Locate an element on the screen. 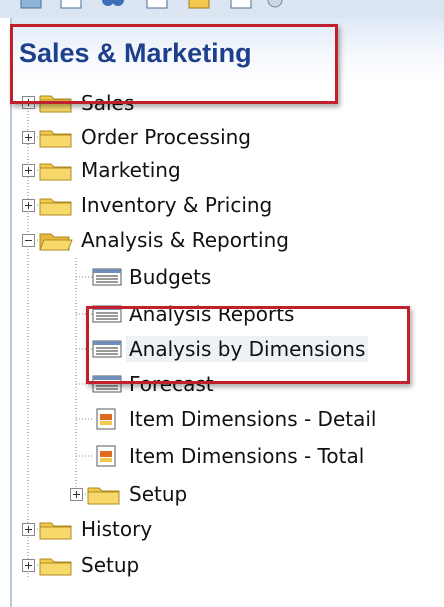 The height and width of the screenshot is (607, 444). tree-item-inventory-pricing: Inventory & Pricing is located at coordinates (176, 205).